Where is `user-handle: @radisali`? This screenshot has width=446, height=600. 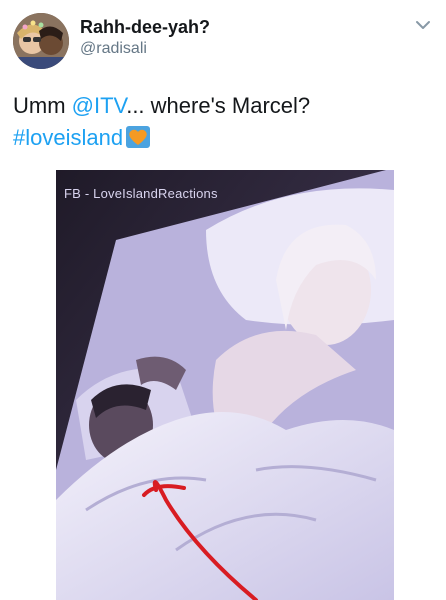 user-handle: @radisali is located at coordinates (113, 49).